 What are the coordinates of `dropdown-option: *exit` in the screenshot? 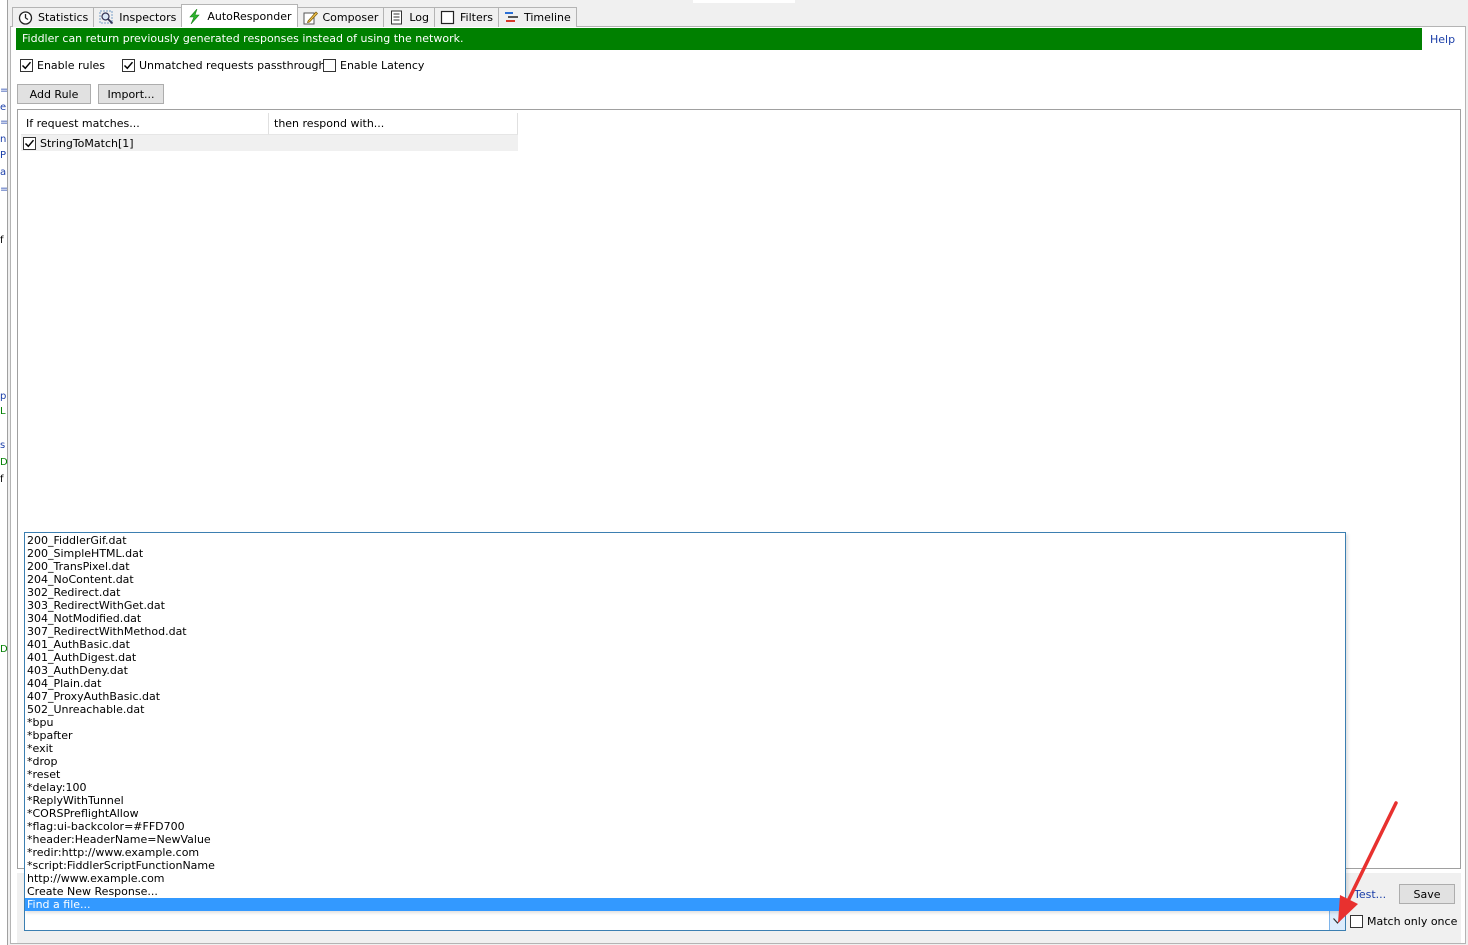 It's located at (685, 748).